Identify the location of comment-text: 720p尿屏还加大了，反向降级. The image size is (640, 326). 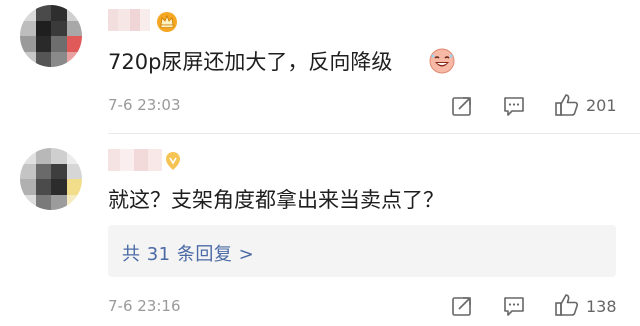
(250, 62).